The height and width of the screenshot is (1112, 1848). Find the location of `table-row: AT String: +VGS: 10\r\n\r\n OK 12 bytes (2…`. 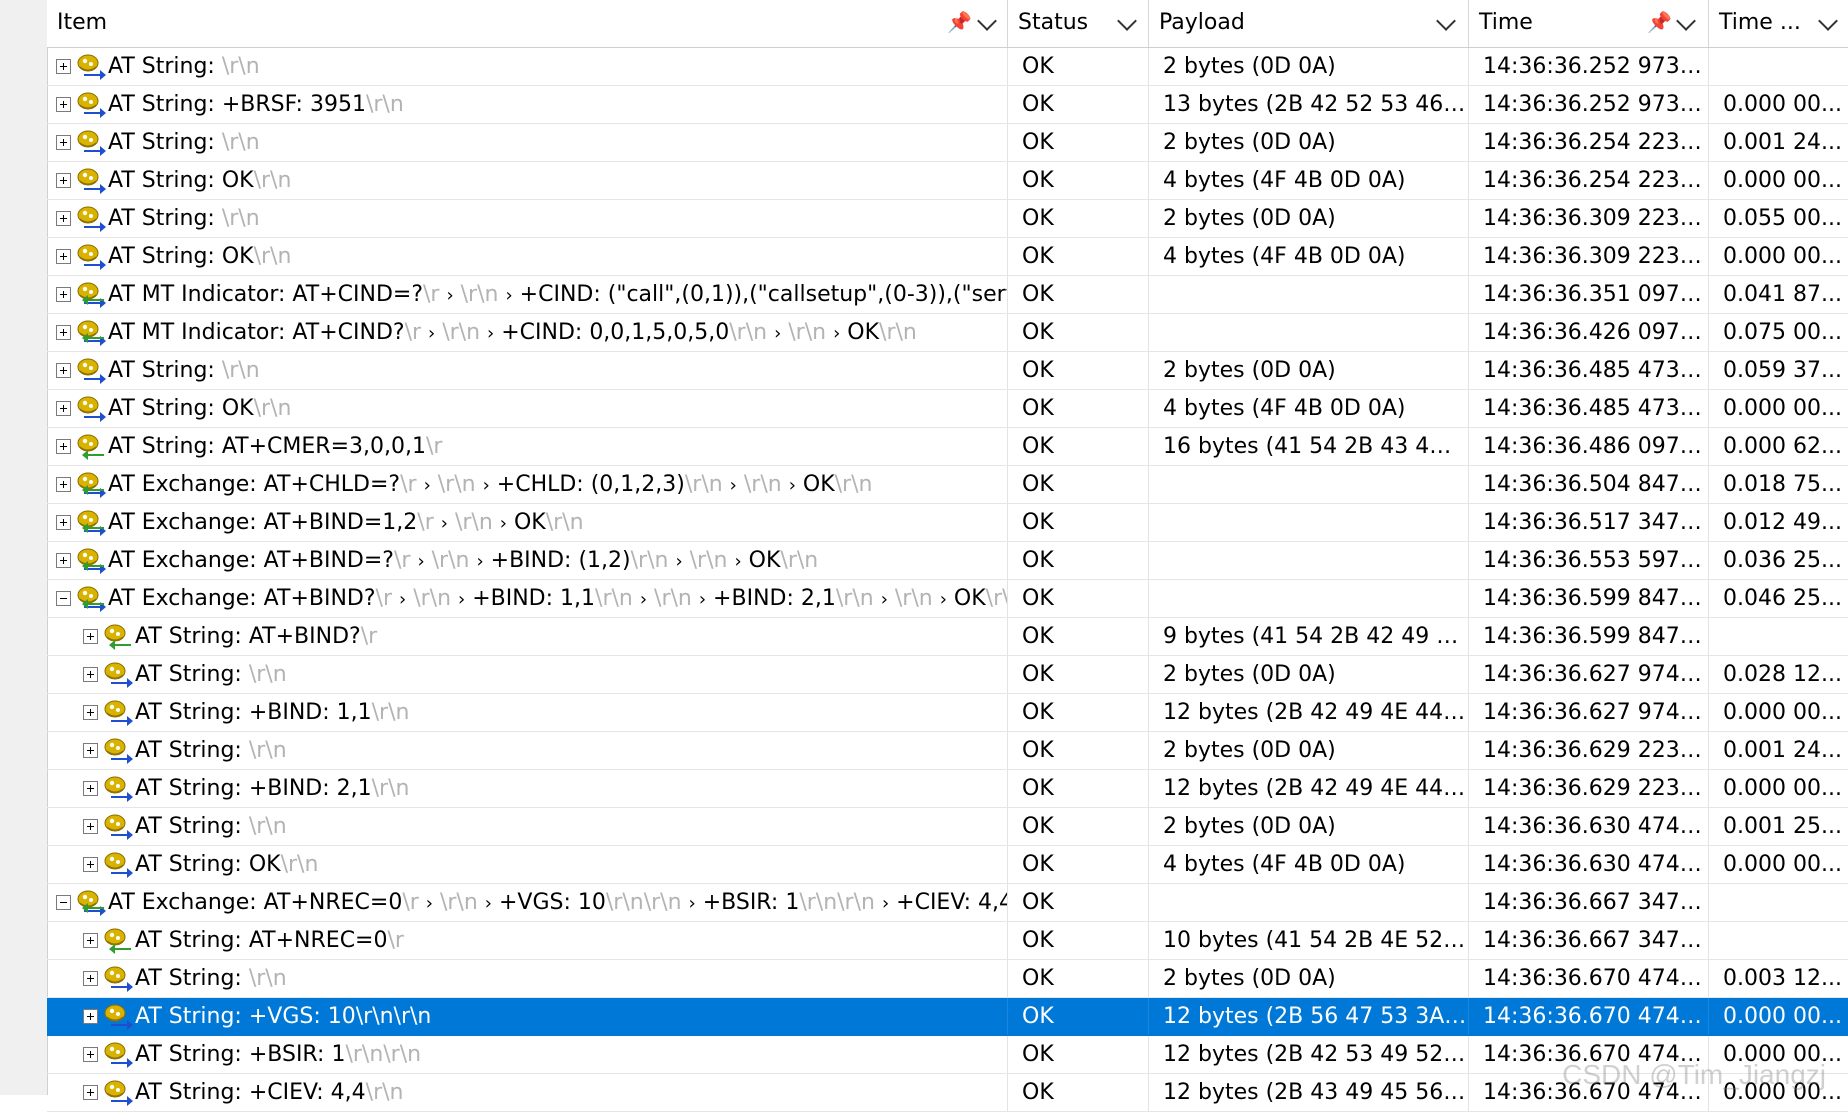

table-row: AT String: +VGS: 10\r\n\r\n OK 12 bytes (2… is located at coordinates (947, 1017).